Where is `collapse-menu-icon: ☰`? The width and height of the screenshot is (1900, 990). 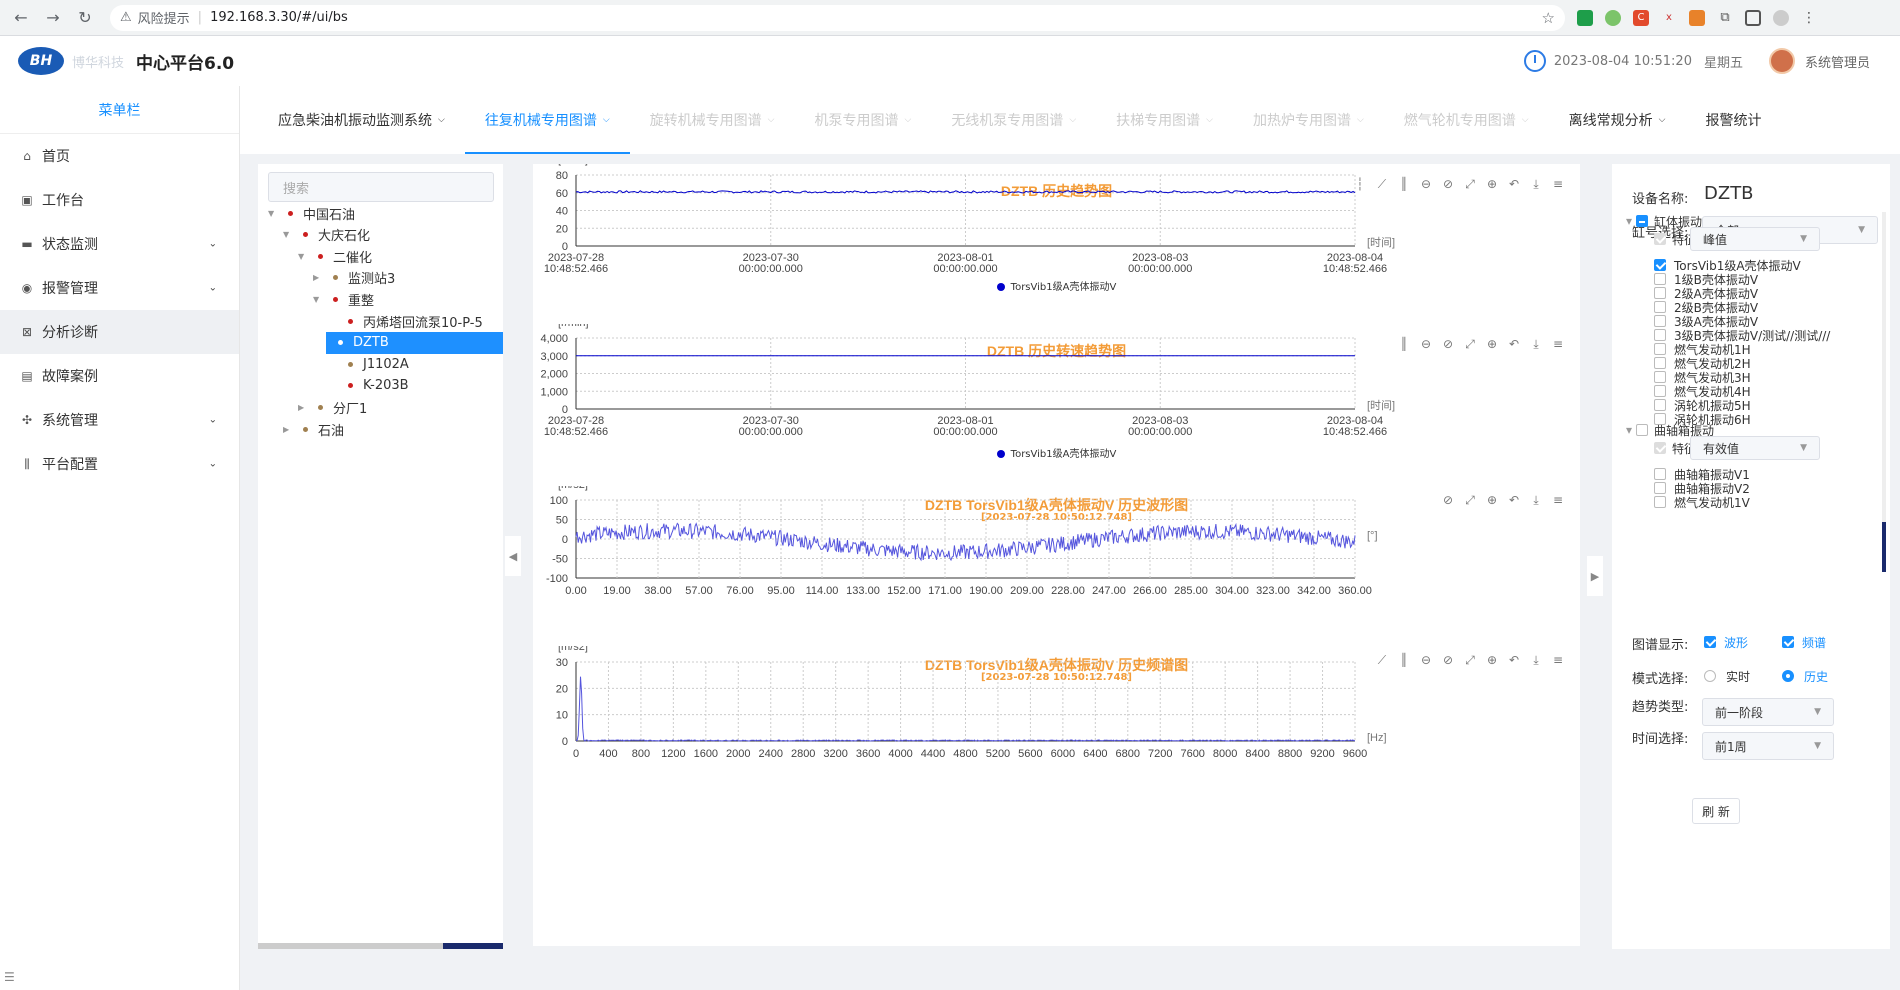 collapse-menu-icon: ☰ is located at coordinates (9, 977).